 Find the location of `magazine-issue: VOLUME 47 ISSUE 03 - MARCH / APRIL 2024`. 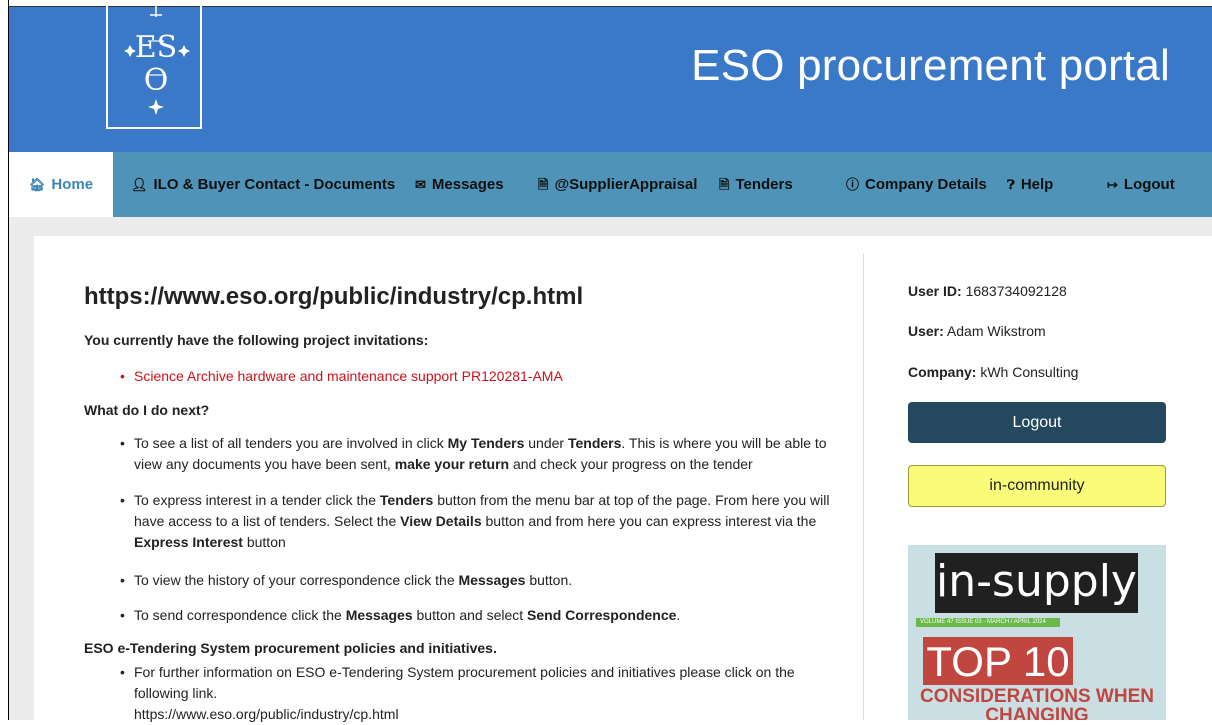

magazine-issue: VOLUME 47 ISSUE 03 - MARCH / APRIL 2024 is located at coordinates (988, 622).